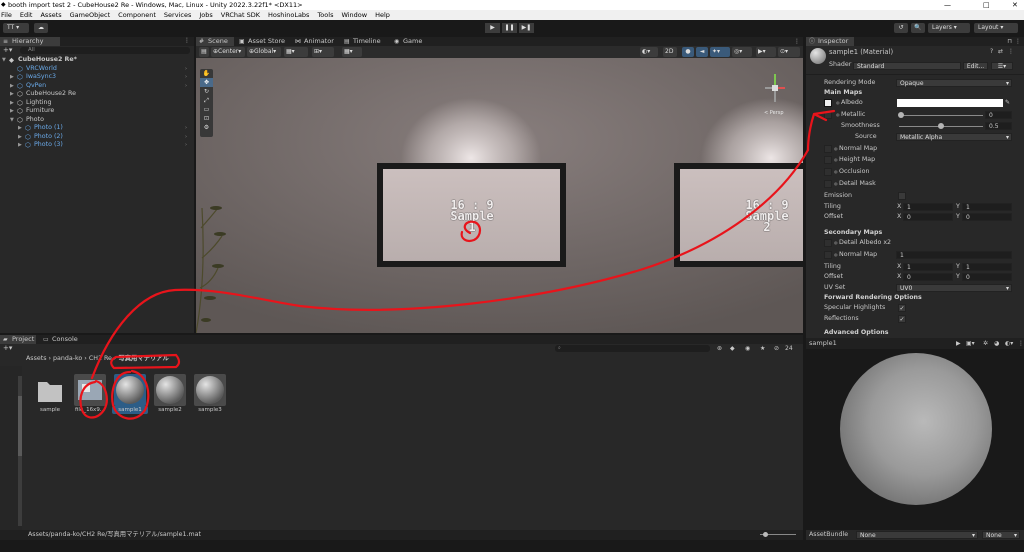 This screenshot has height=552, width=1024. What do you see at coordinates (409, 41) in the screenshot?
I see `tab-game: ◉ Game` at bounding box center [409, 41].